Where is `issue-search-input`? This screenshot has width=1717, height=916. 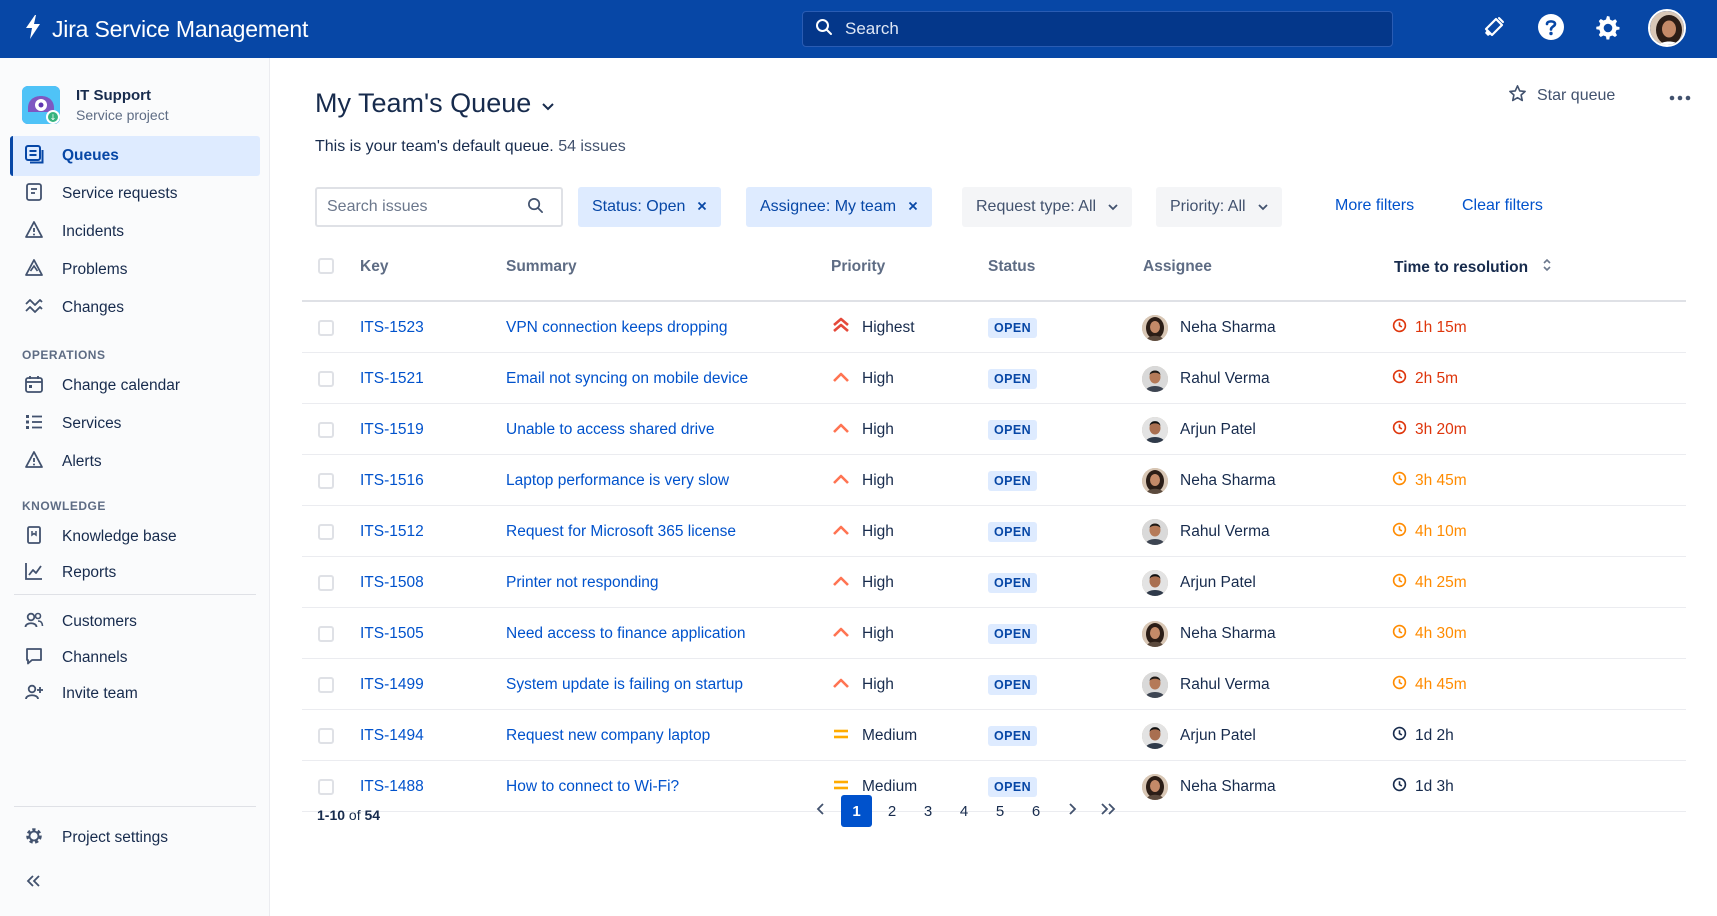
issue-search-input is located at coordinates (427, 207).